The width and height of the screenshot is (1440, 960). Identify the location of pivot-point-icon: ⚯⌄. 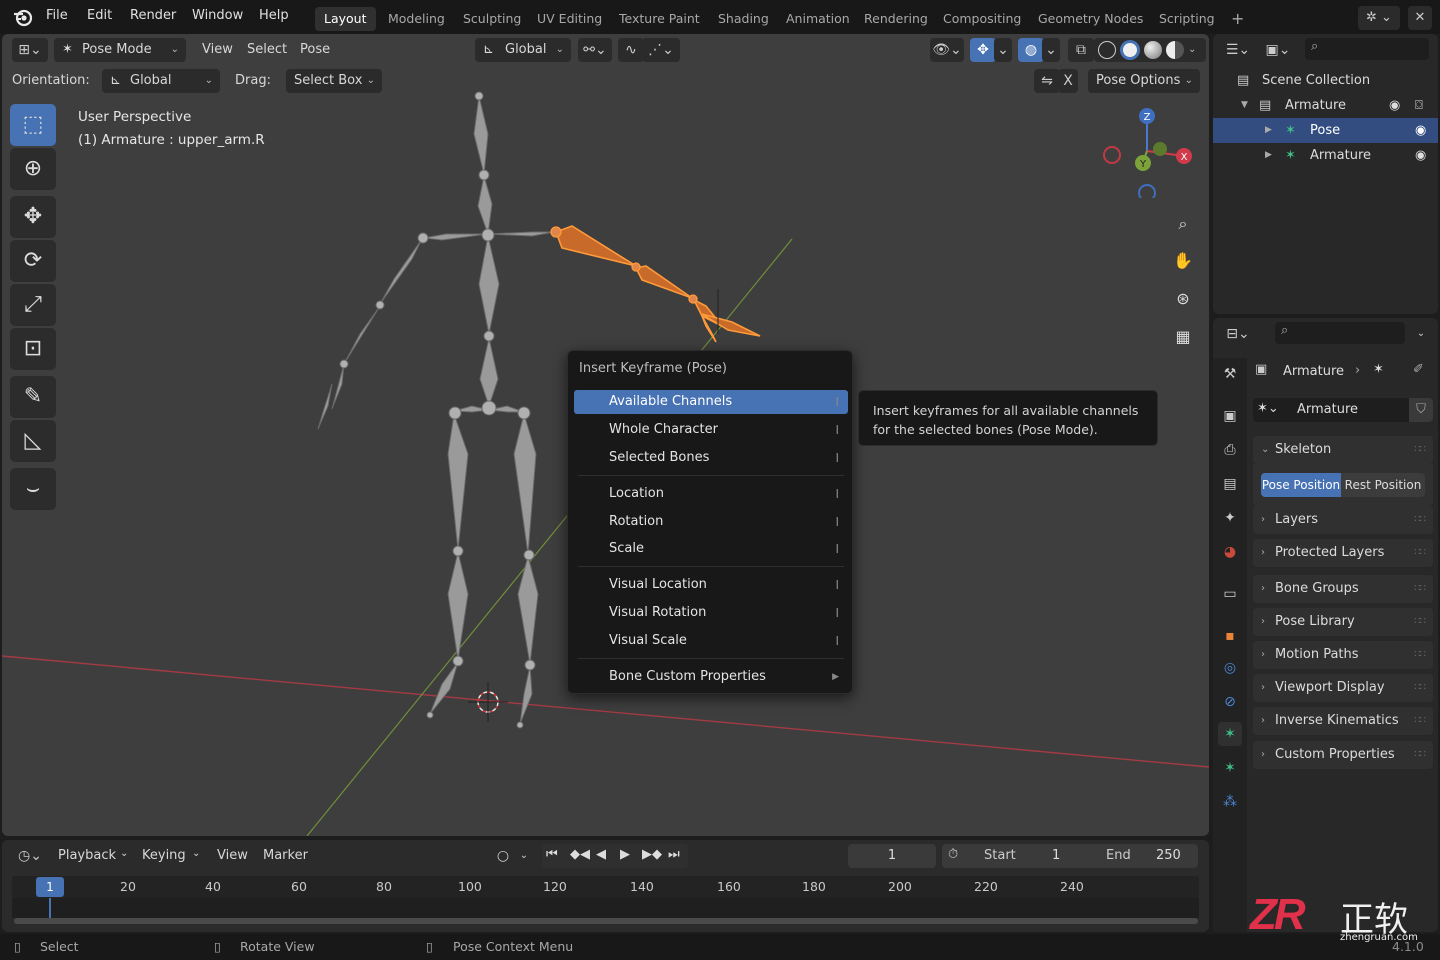
(595, 50).